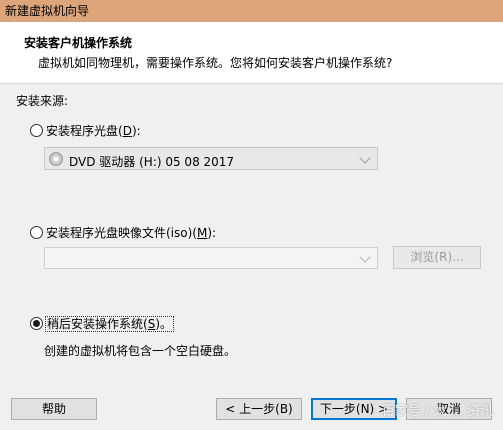  What do you see at coordinates (202, 233) in the screenshot?
I see `option-iso-image-key: M` at bounding box center [202, 233].